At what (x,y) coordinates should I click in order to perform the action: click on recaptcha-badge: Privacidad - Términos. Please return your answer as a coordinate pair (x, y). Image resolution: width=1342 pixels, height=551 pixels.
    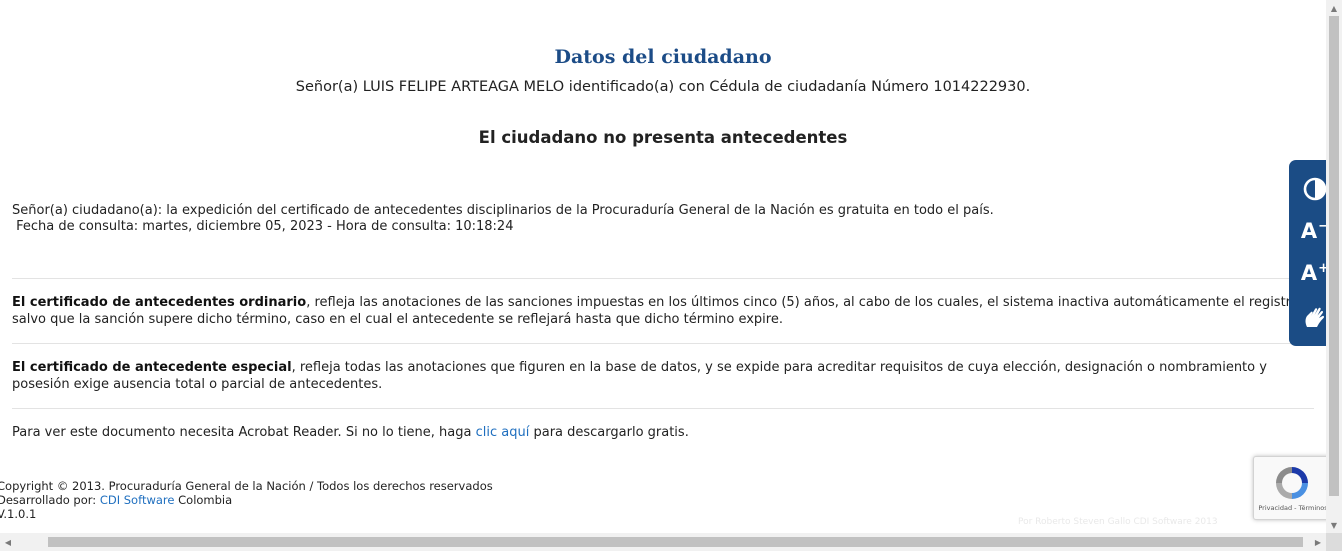
    Looking at the image, I should click on (1293, 488).